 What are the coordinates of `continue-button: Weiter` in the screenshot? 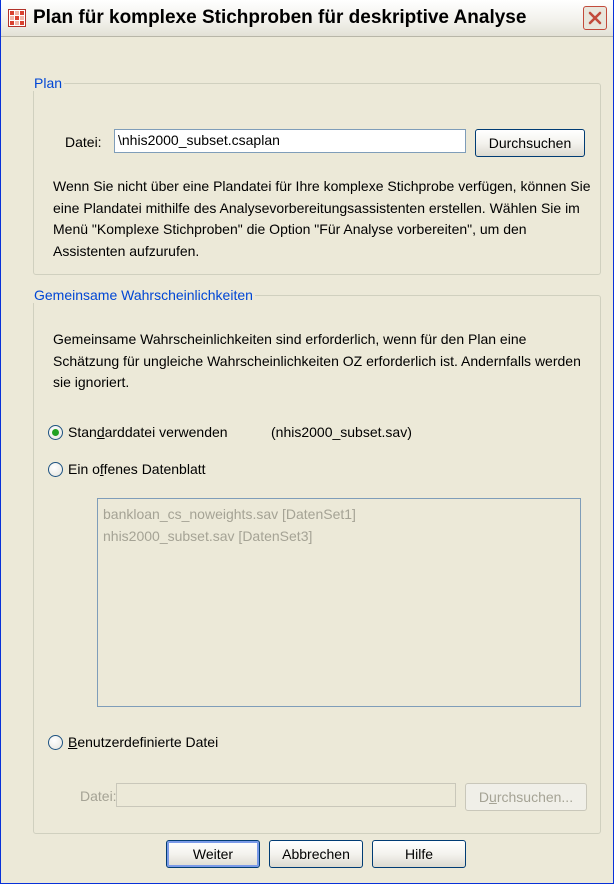 It's located at (213, 854).